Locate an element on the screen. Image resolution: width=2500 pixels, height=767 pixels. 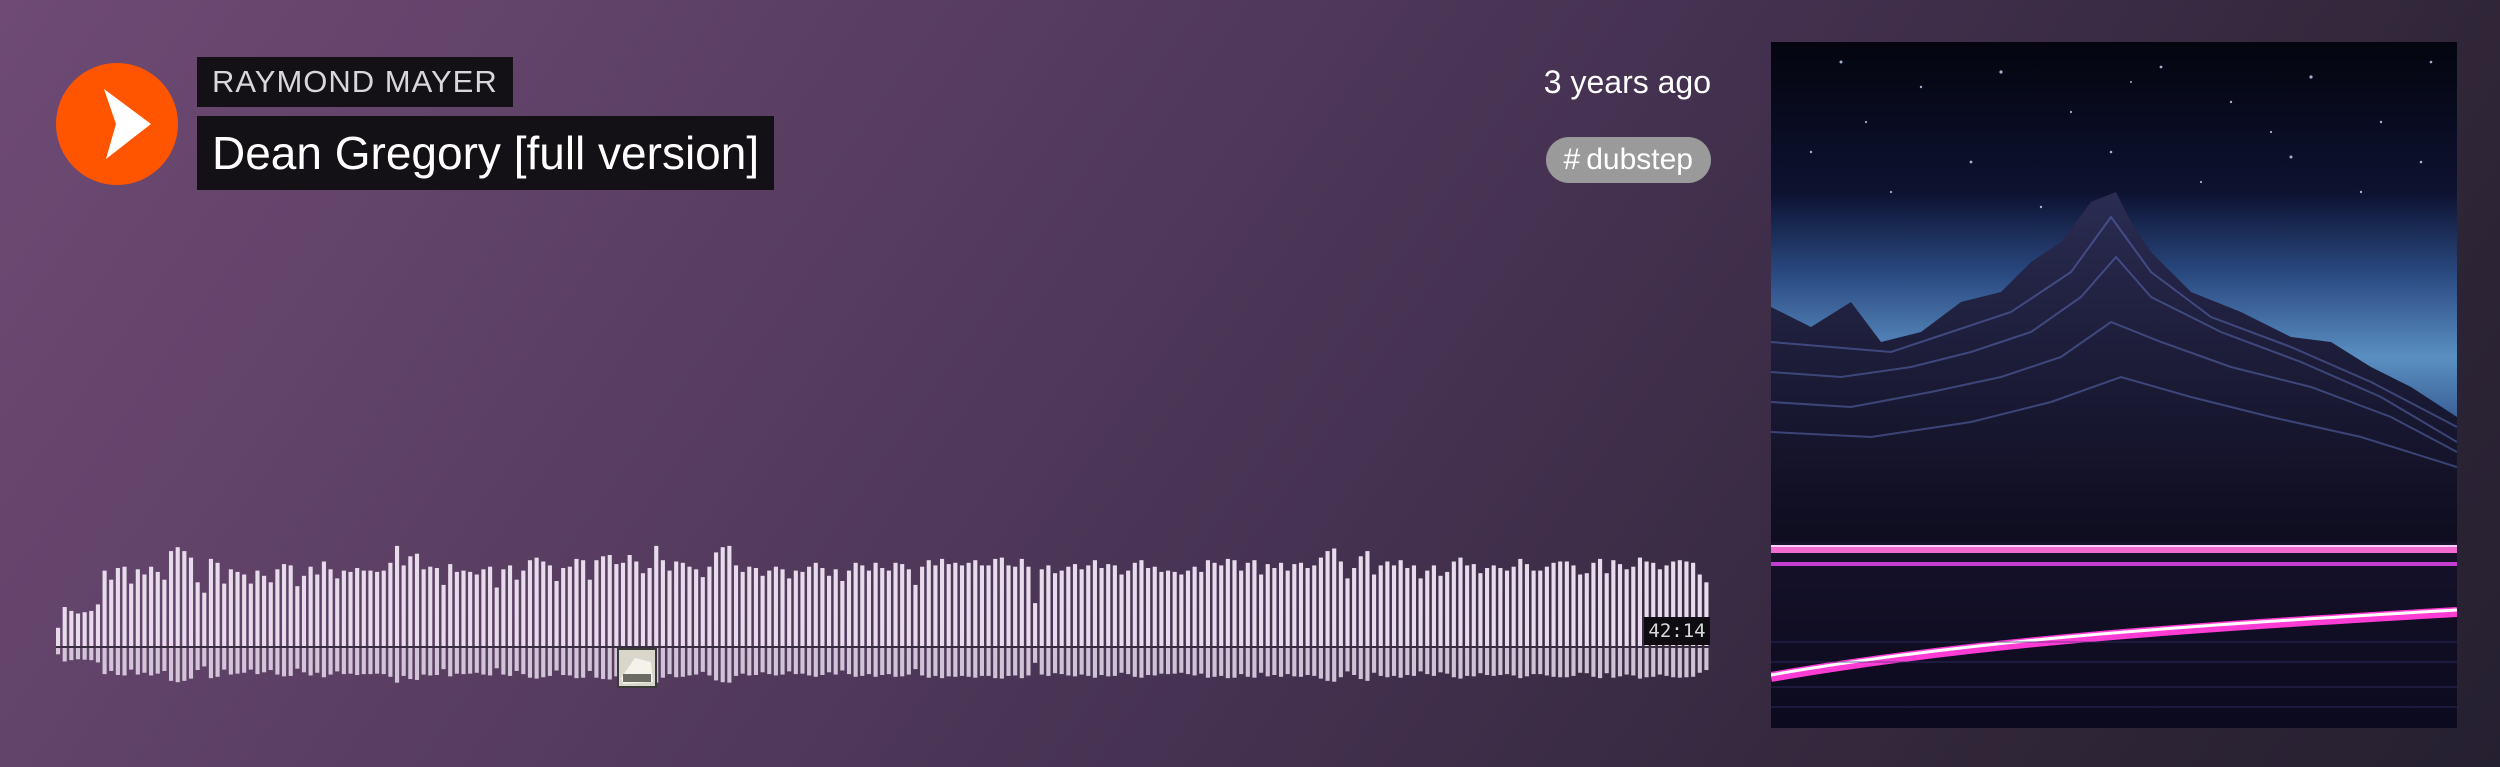
track-title: Dean Gregory [full version] is located at coordinates (486, 153).